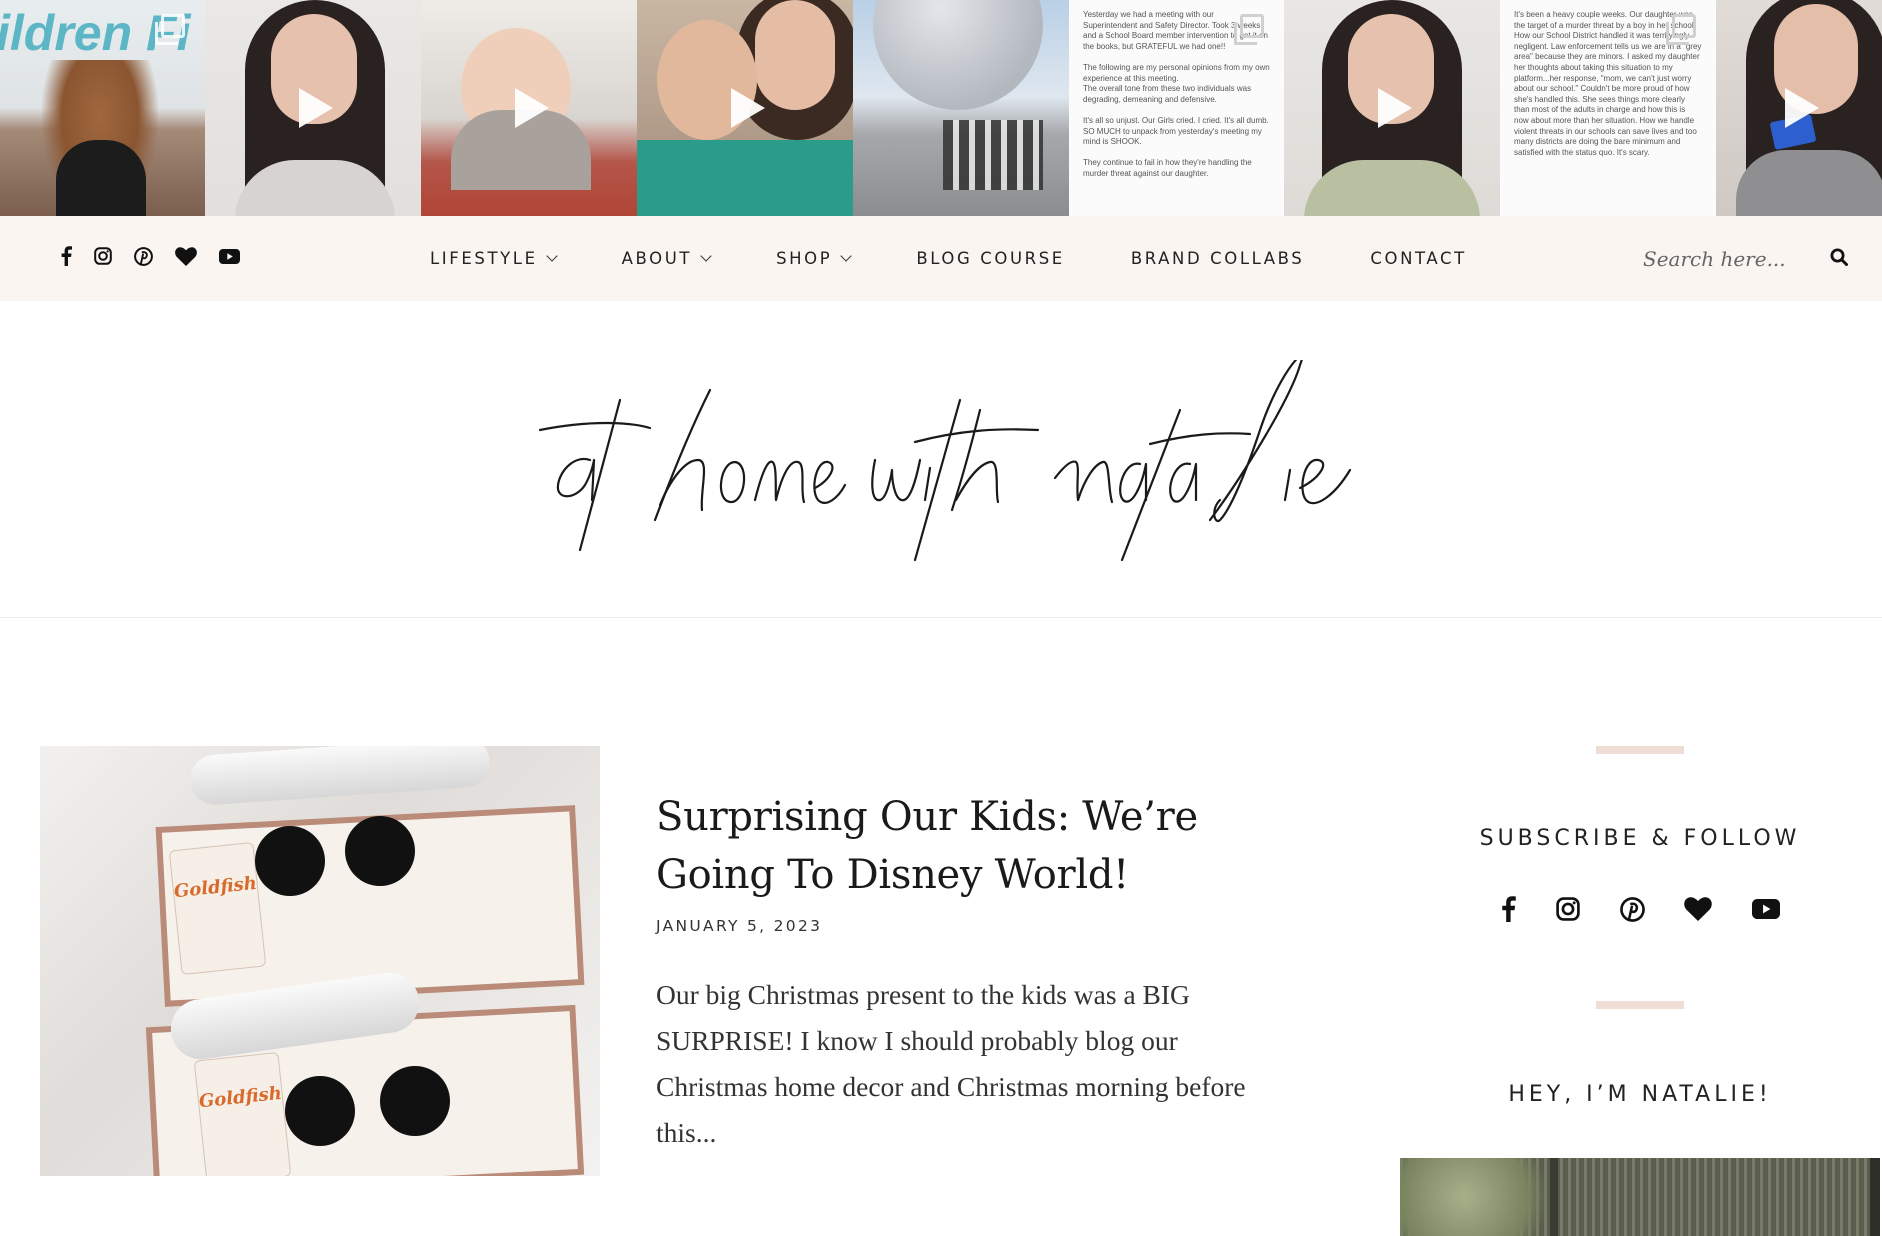 The height and width of the screenshot is (1236, 1882). I want to click on menu-item-brand-collabs-label: BRAND COLLABS, so click(1217, 258).